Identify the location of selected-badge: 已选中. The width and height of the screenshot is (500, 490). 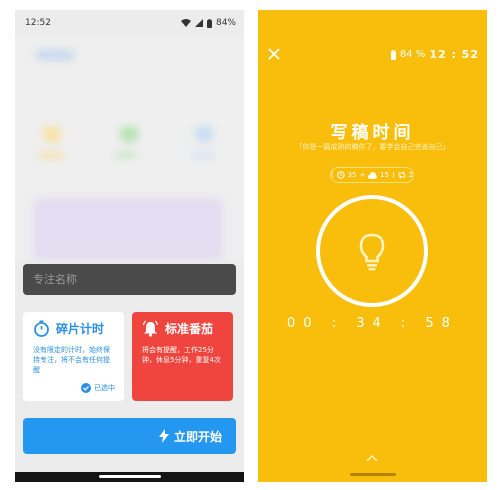
(98, 388).